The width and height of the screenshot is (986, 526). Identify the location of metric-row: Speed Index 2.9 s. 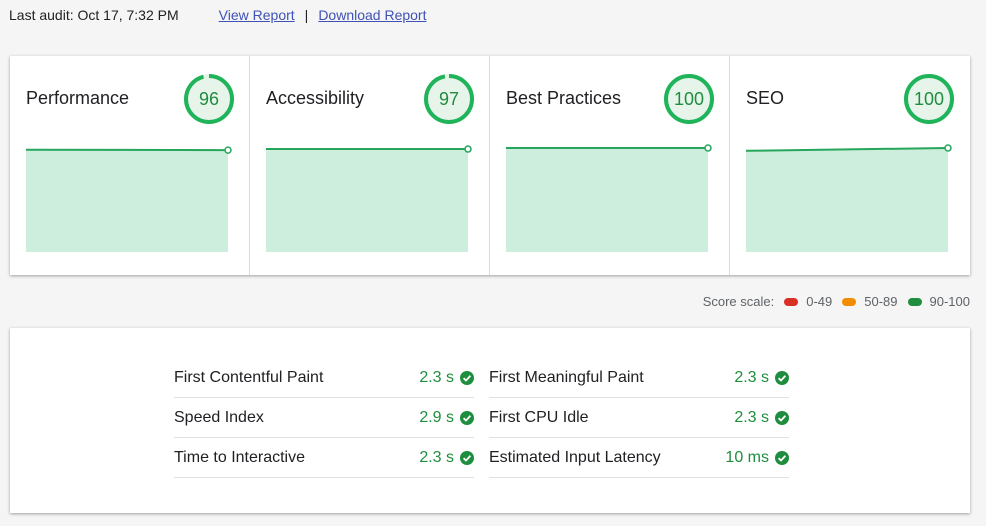
(324, 418).